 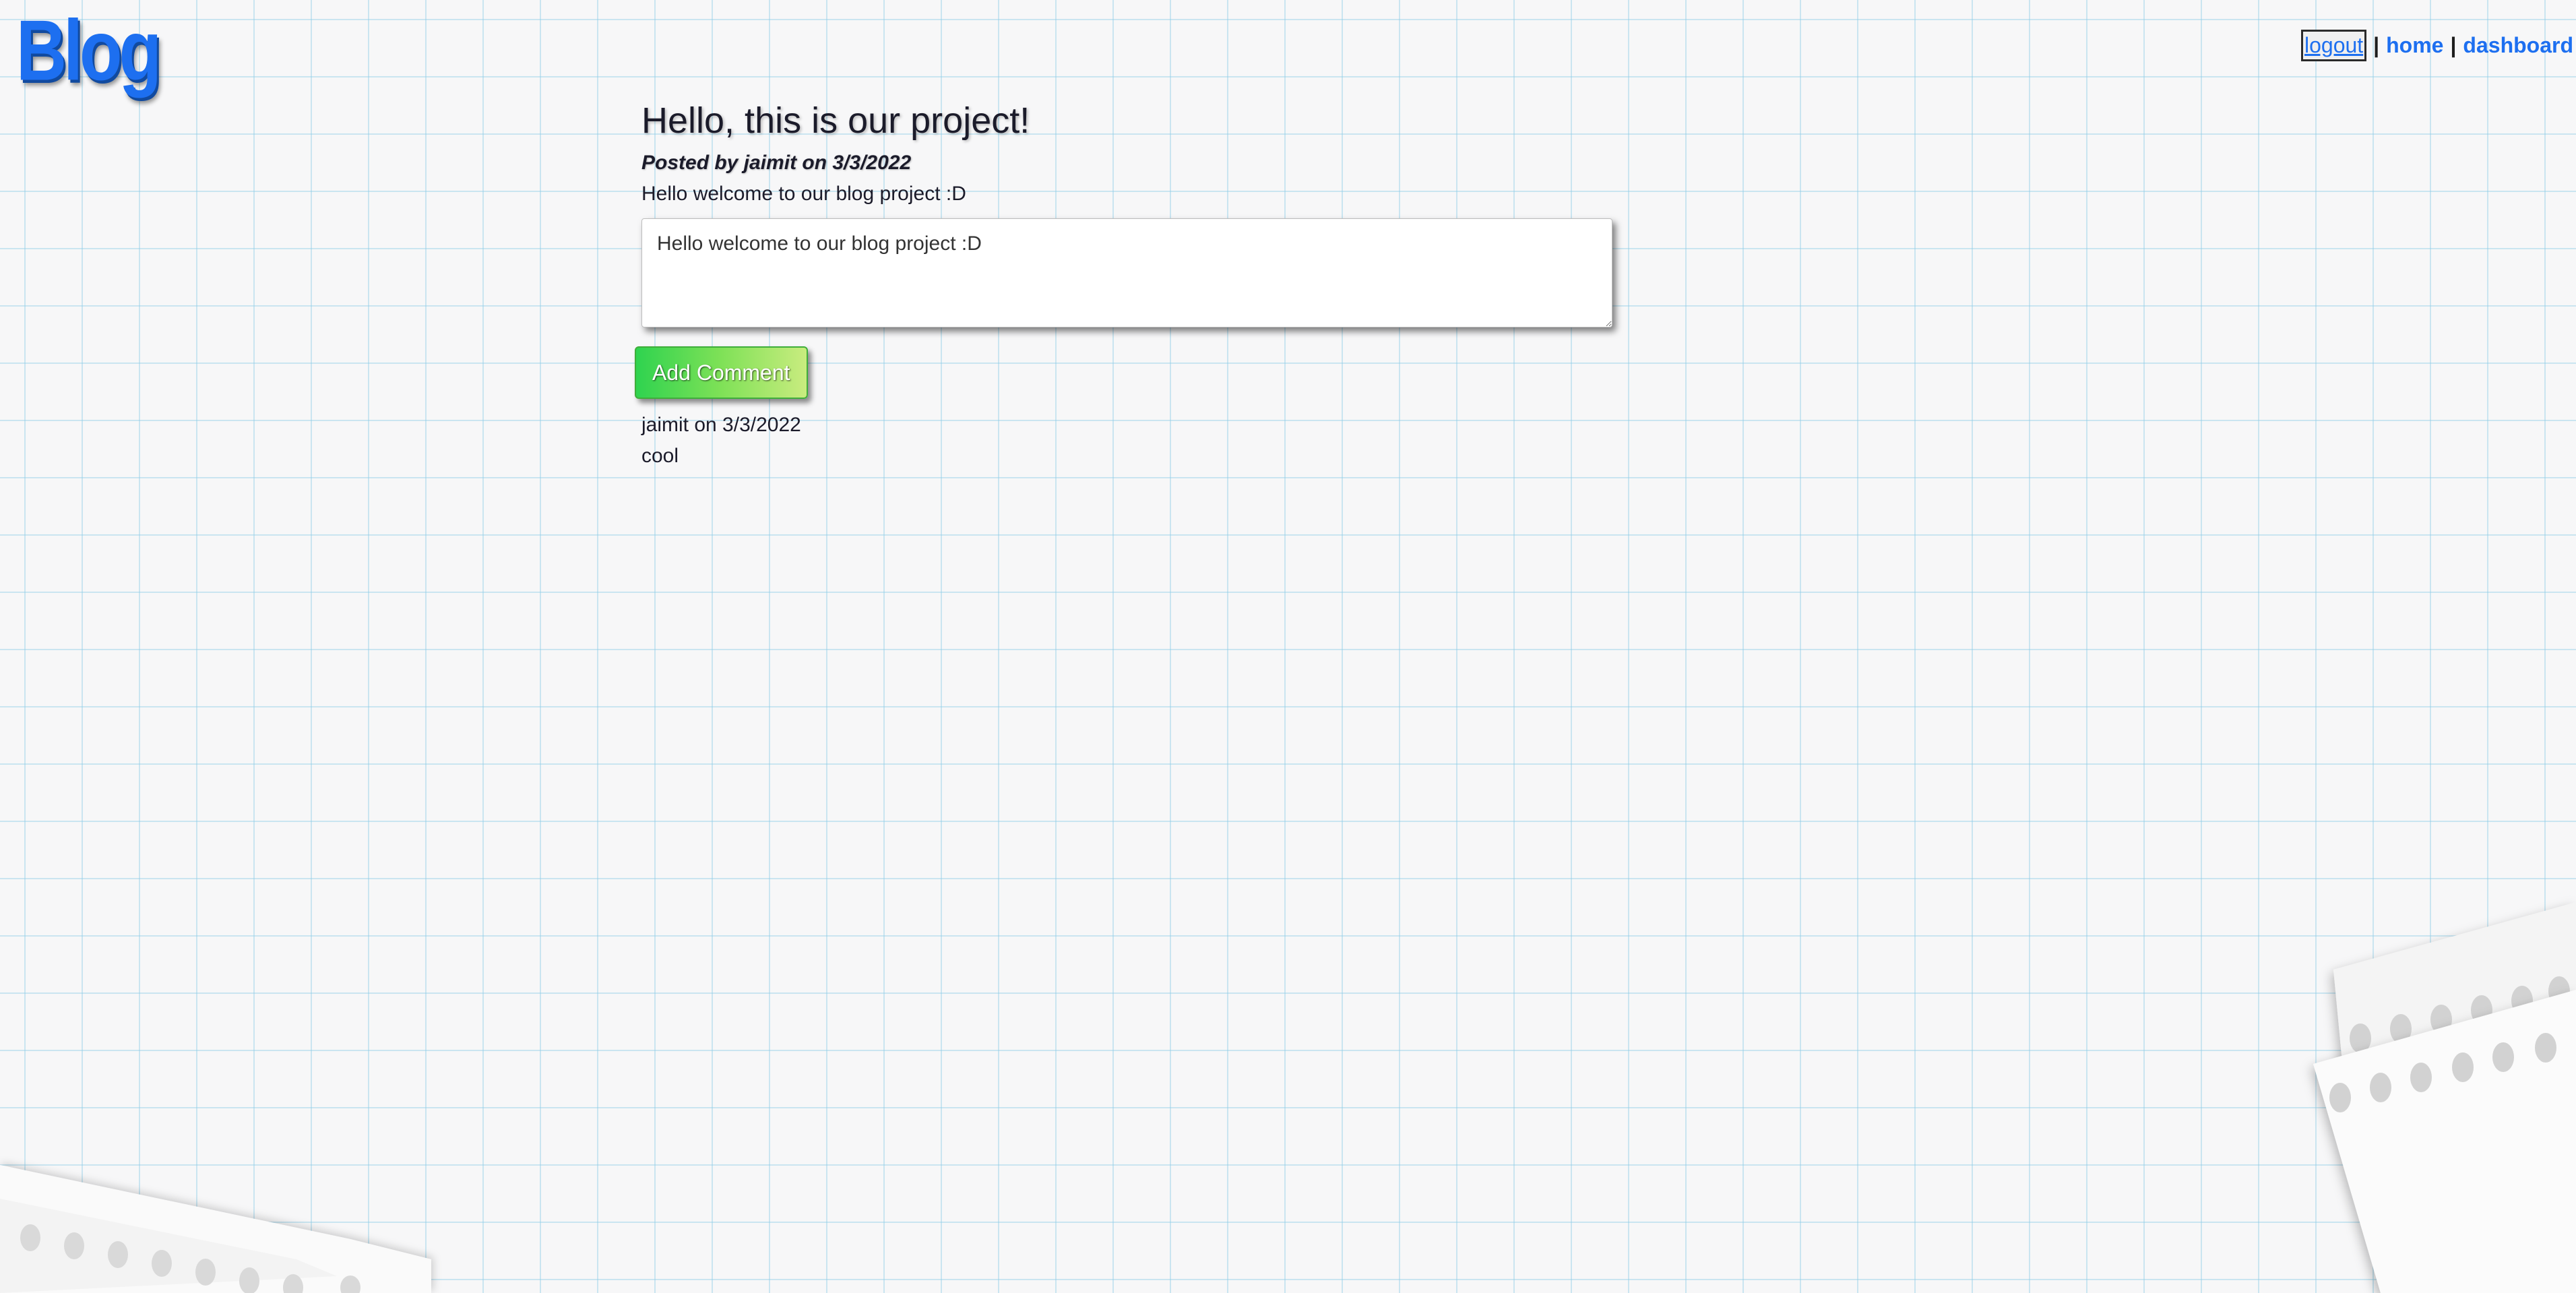 What do you see at coordinates (2414, 46) in the screenshot?
I see `home-link: home` at bounding box center [2414, 46].